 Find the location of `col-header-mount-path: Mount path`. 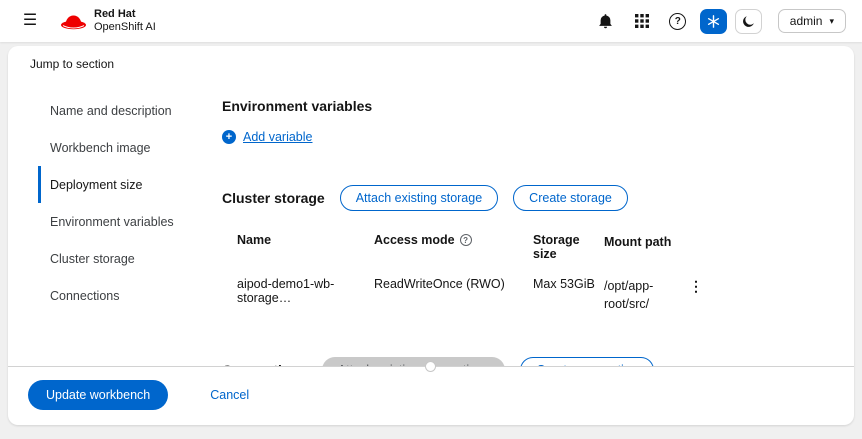

col-header-mount-path: Mount path is located at coordinates (638, 242).